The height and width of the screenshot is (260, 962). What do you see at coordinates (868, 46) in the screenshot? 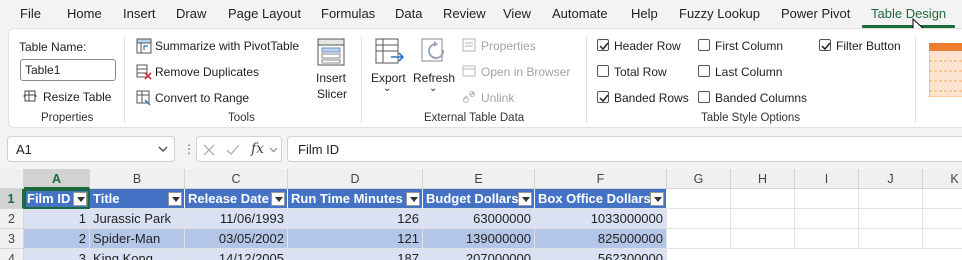
I see `filter-button-label: Filter Button` at bounding box center [868, 46].